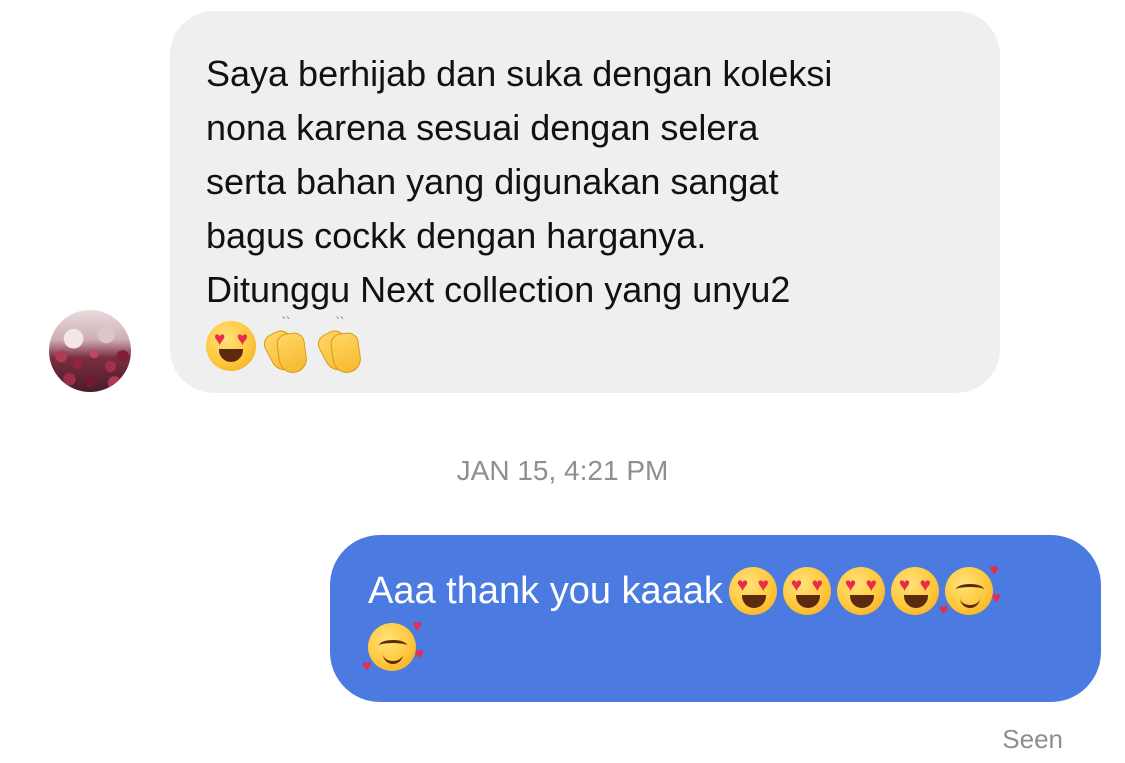  What do you see at coordinates (90, 366) in the screenshot?
I see `avatar-photo` at bounding box center [90, 366].